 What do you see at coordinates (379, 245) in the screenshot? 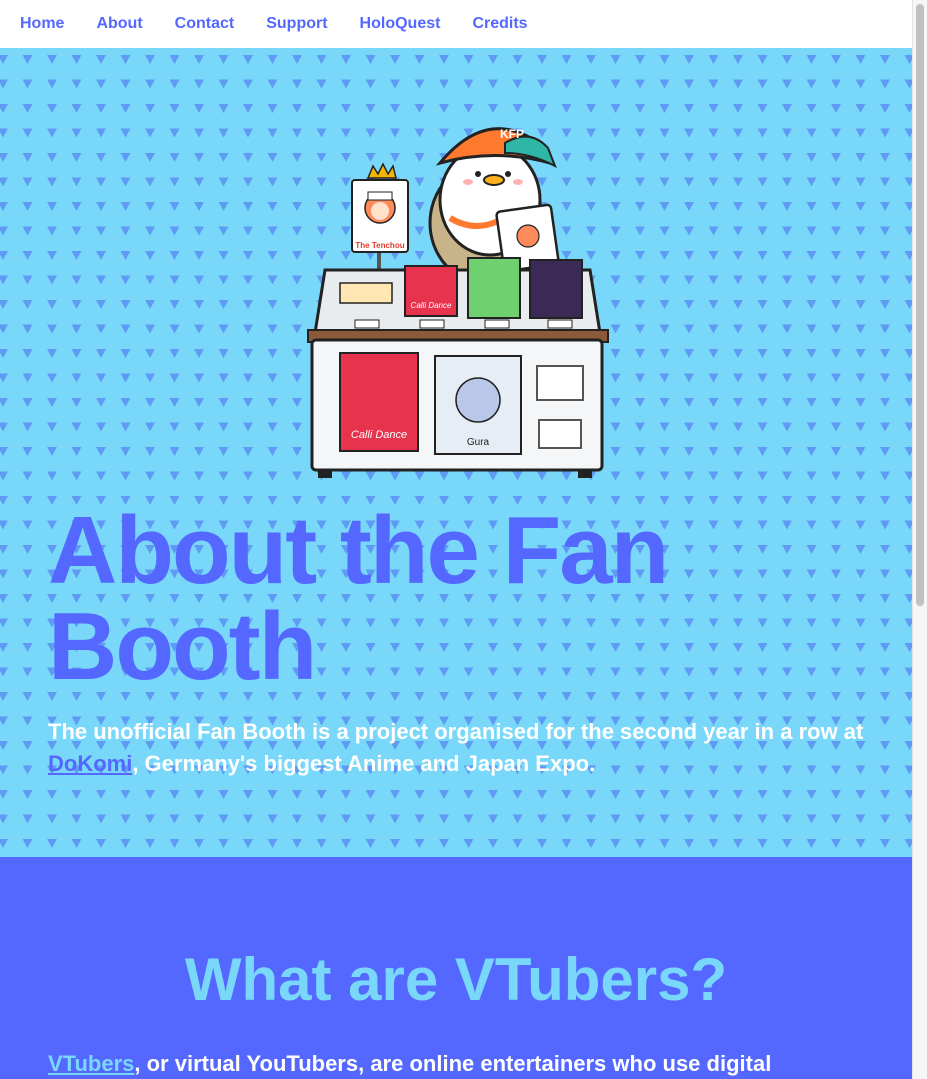
I see `sign-text: The Tenchou` at bounding box center [379, 245].